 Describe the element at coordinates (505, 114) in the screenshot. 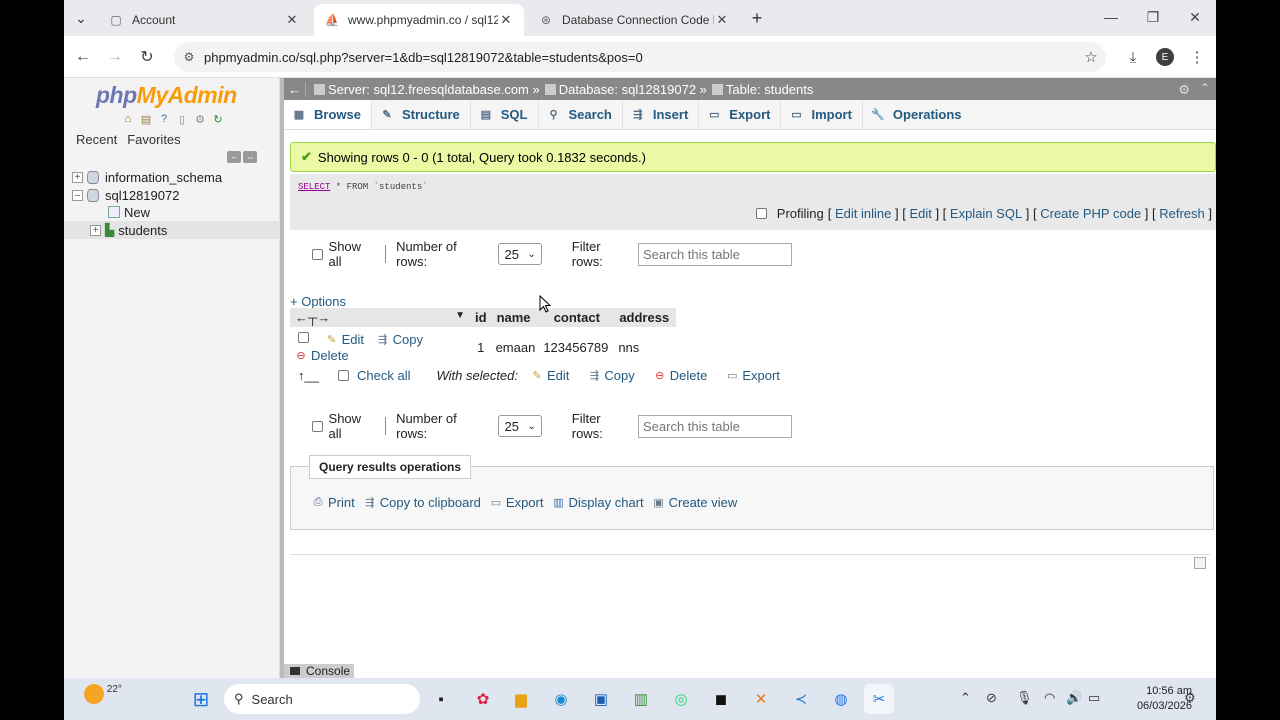

I see `tab-sql: ▤ SQL` at that location.